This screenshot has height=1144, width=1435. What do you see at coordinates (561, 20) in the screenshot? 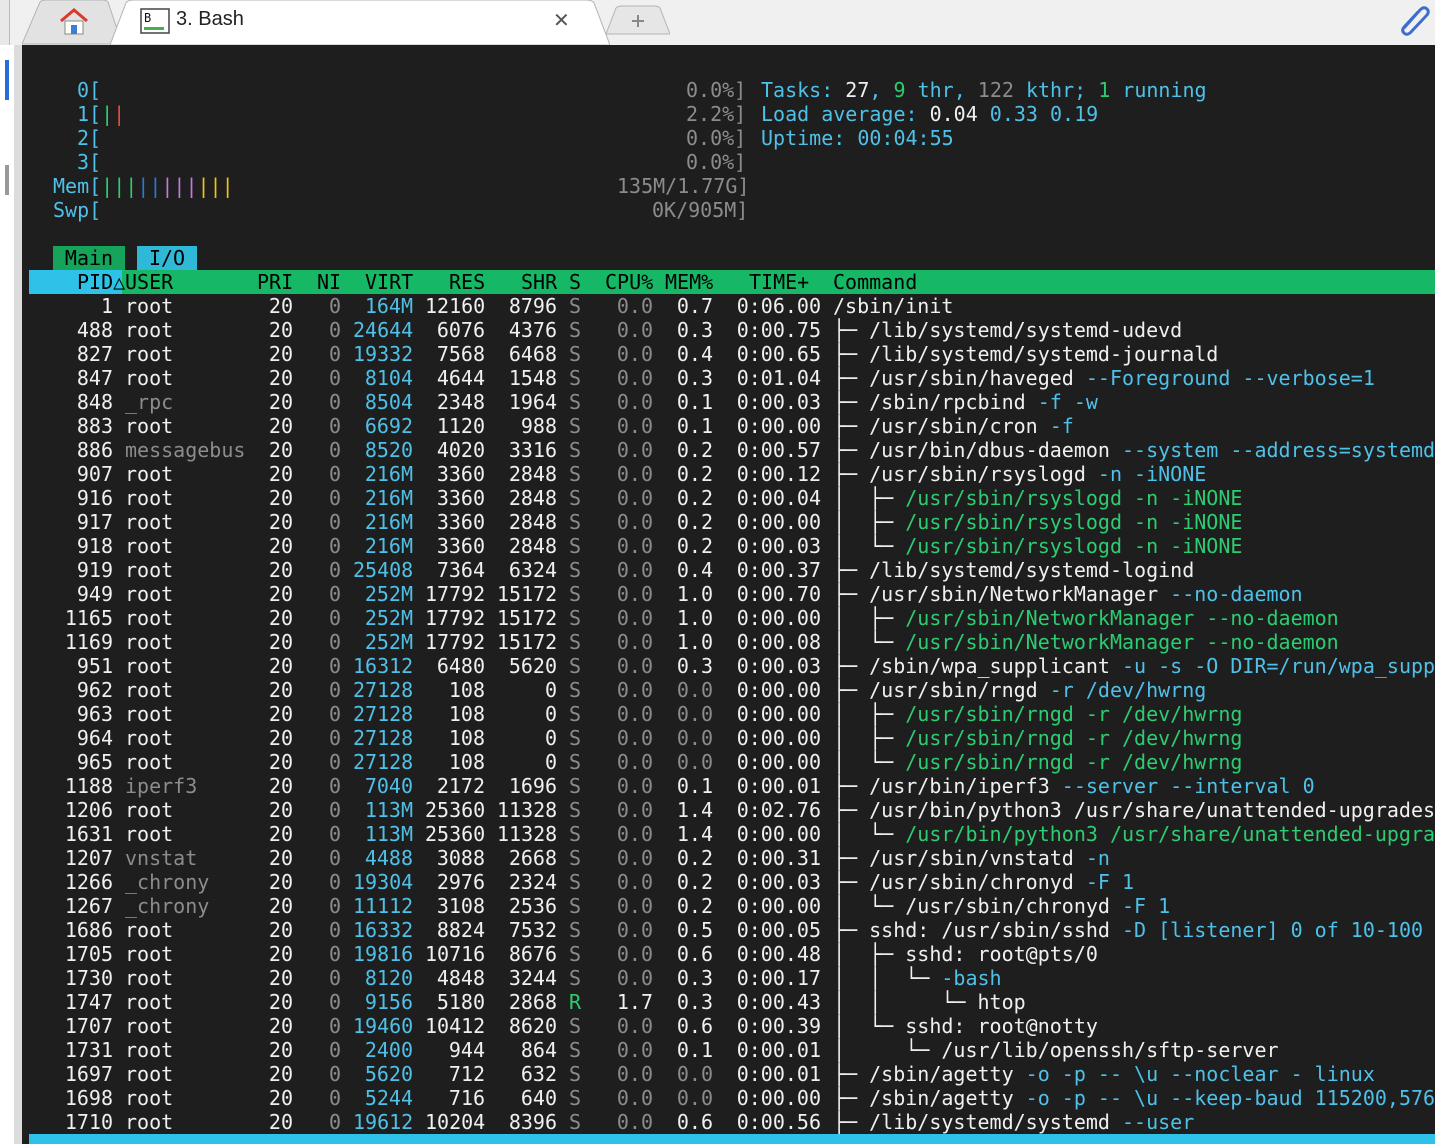
I see `close-icon: ✕` at bounding box center [561, 20].